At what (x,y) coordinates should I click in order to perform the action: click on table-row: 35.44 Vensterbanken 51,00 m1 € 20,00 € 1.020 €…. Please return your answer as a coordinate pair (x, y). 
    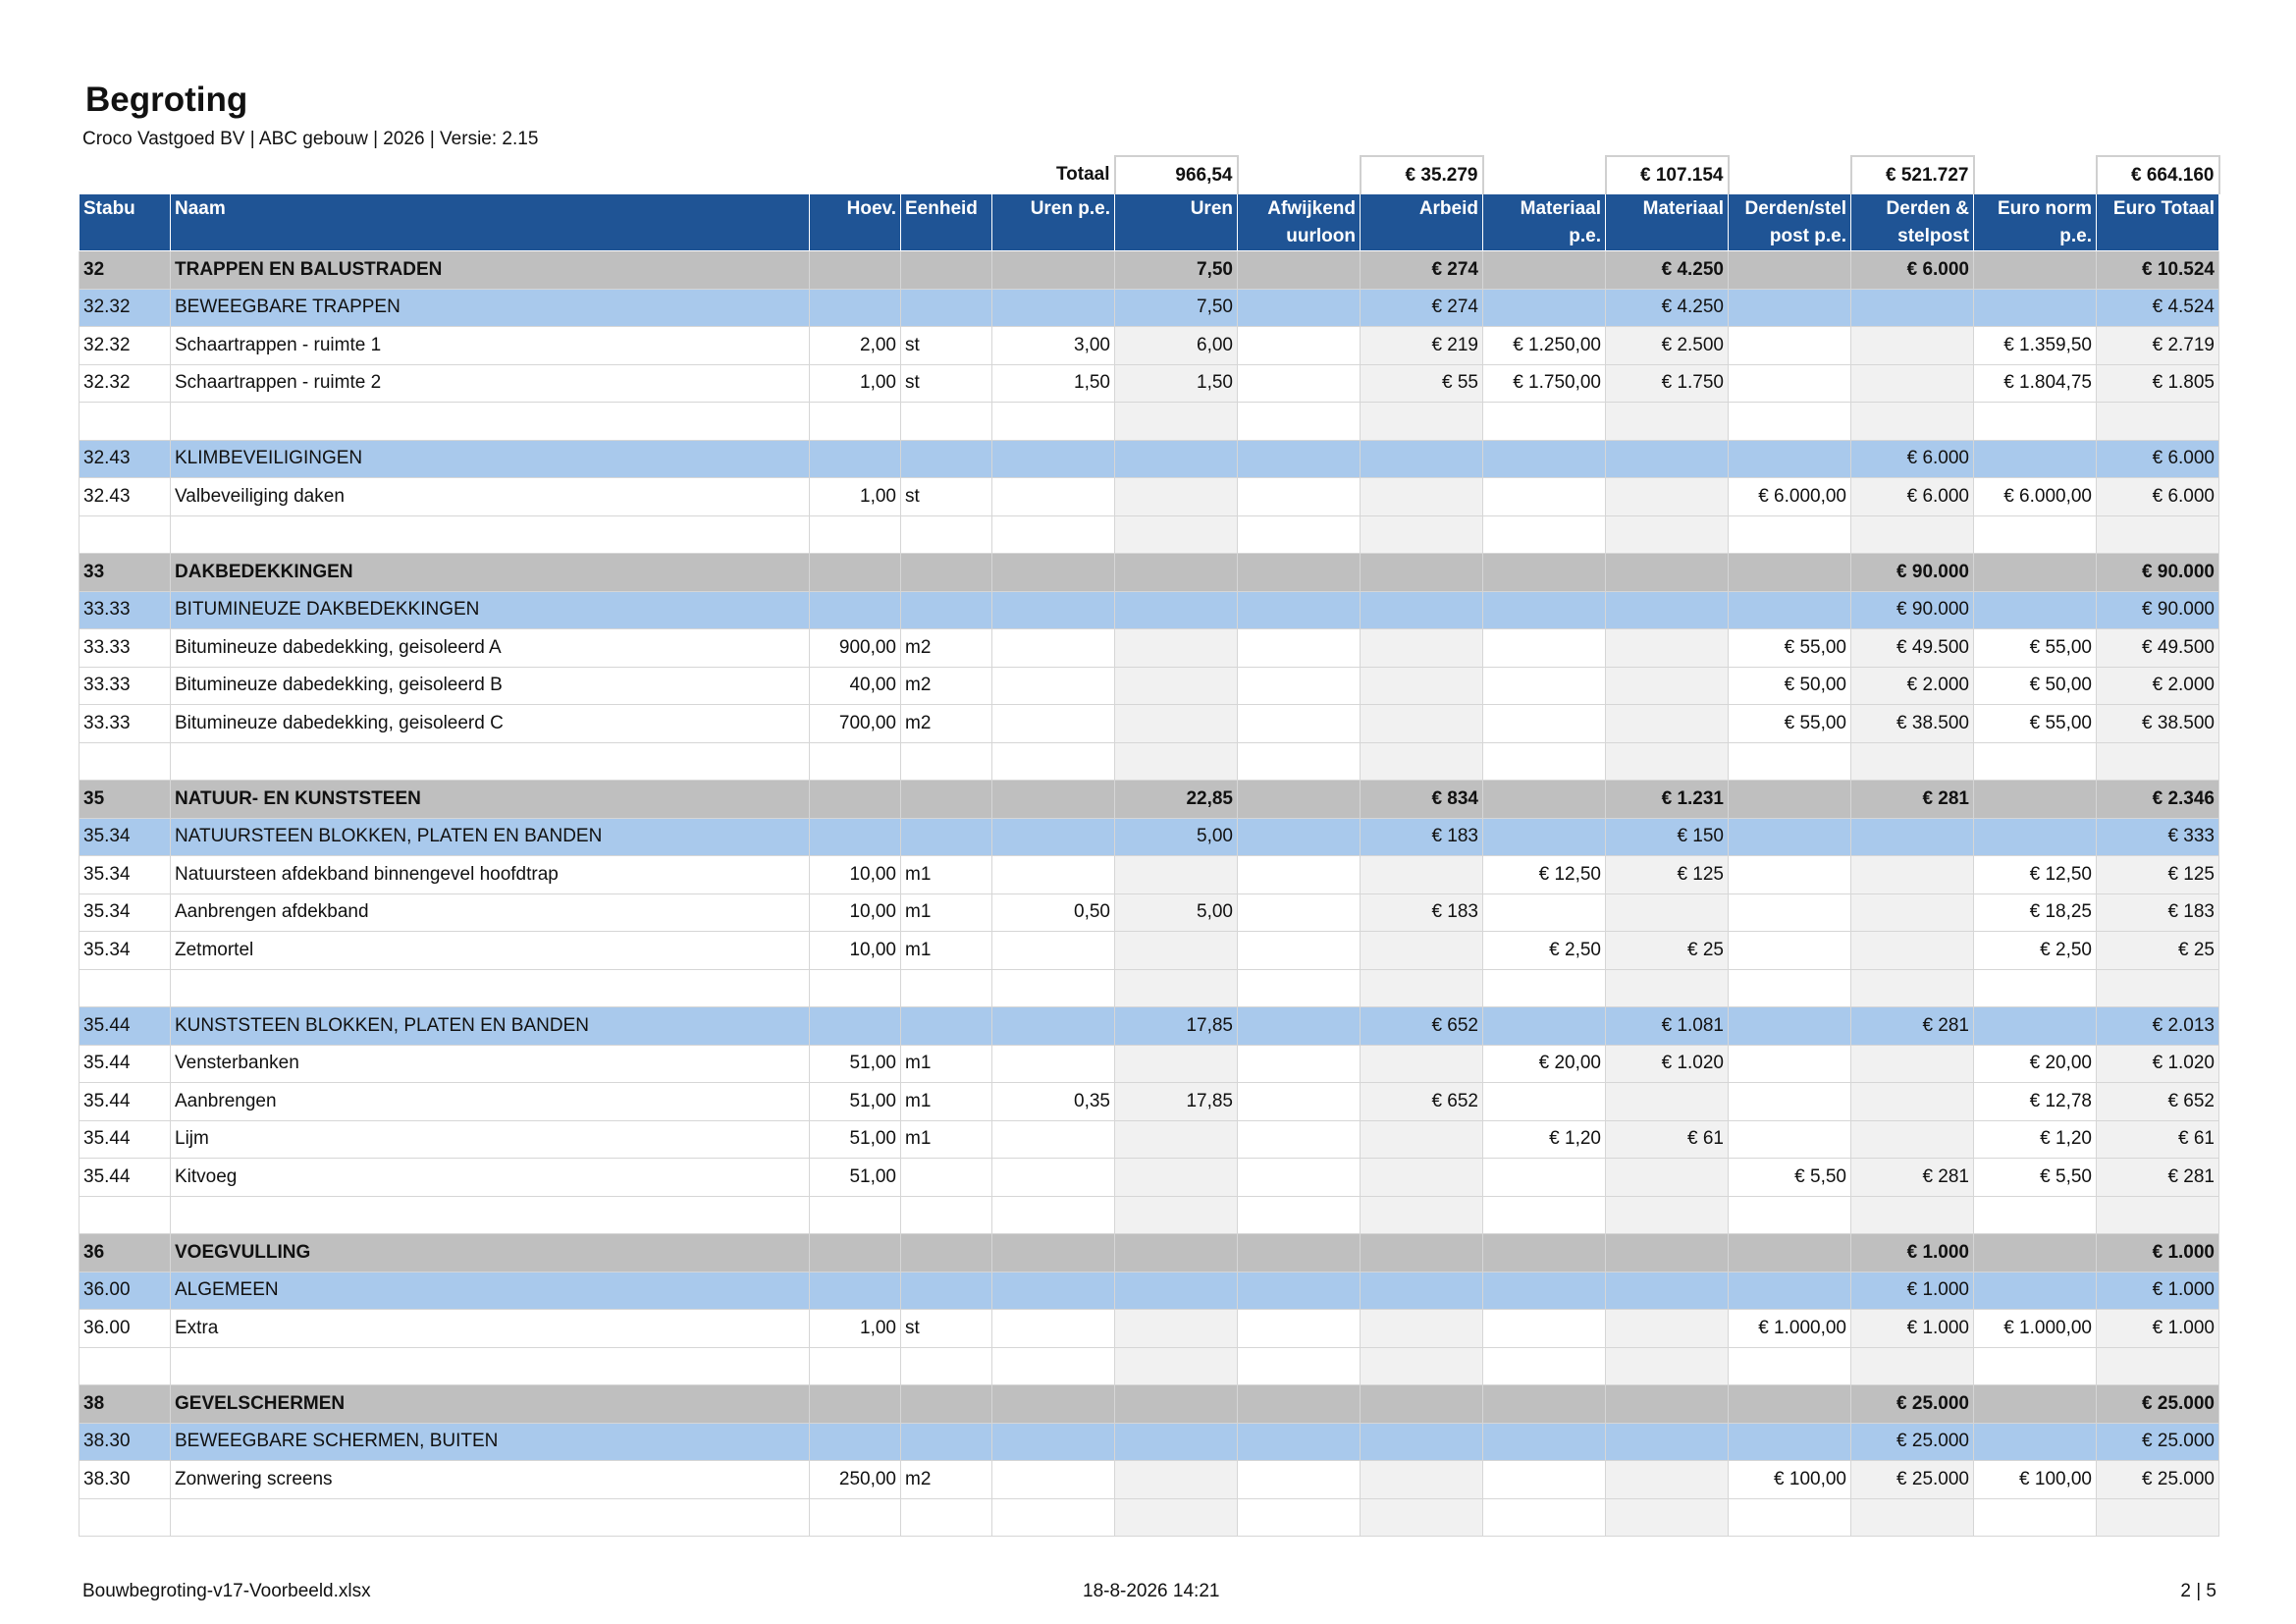
    Looking at the image, I should click on (1149, 1063).